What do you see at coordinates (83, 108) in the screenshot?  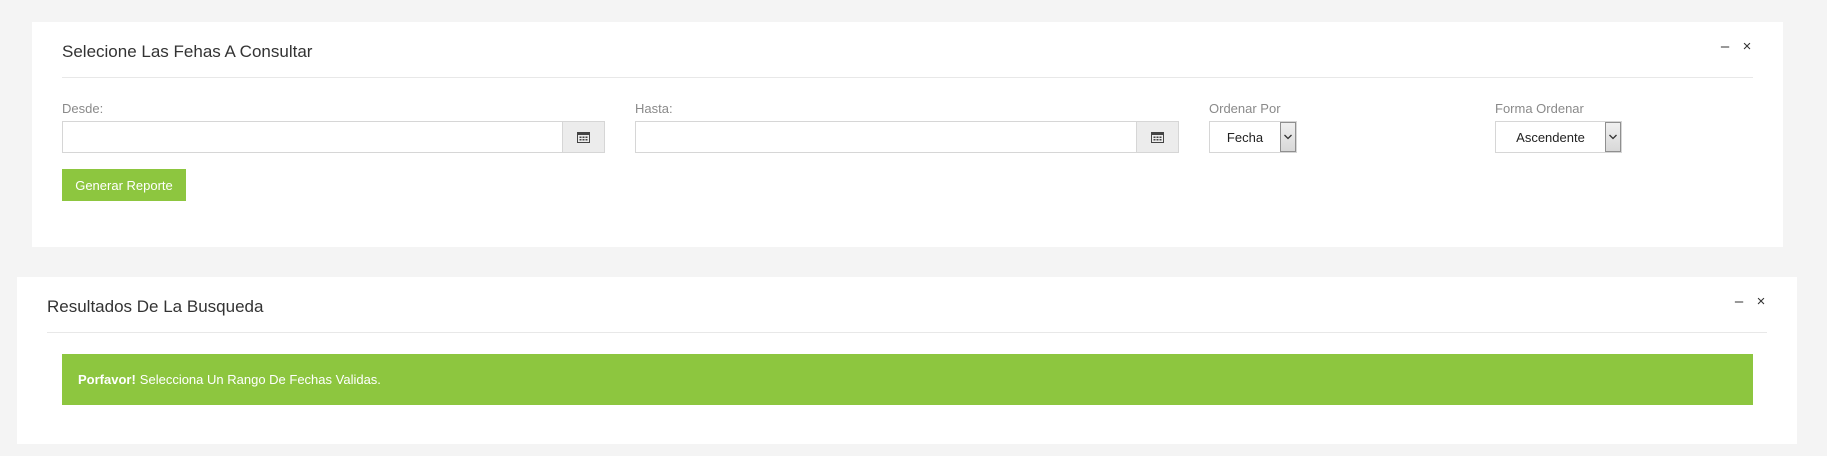 I see `from-date-label: Desde:` at bounding box center [83, 108].